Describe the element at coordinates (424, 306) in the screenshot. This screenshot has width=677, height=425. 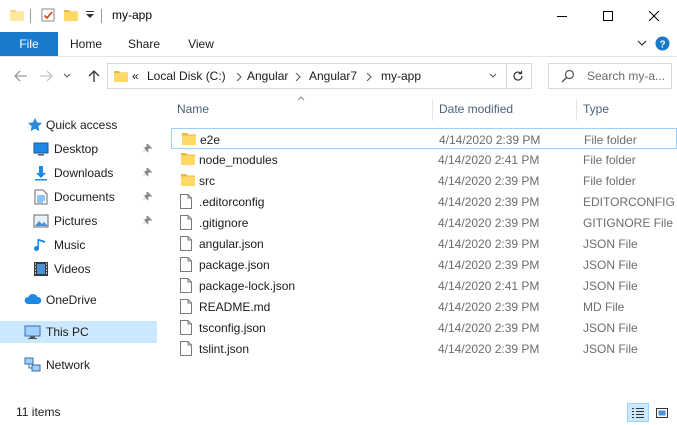
I see `list-item: README.md 4/14/2020 2:39 PM MD File` at that location.